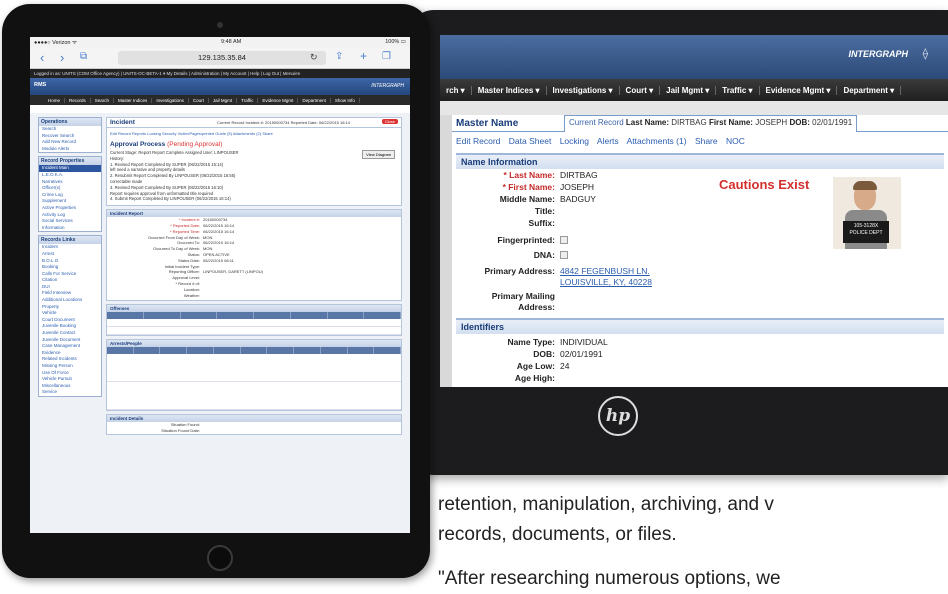  Describe the element at coordinates (248, 100) in the screenshot. I see `menu-traffic: Traffic` at that location.